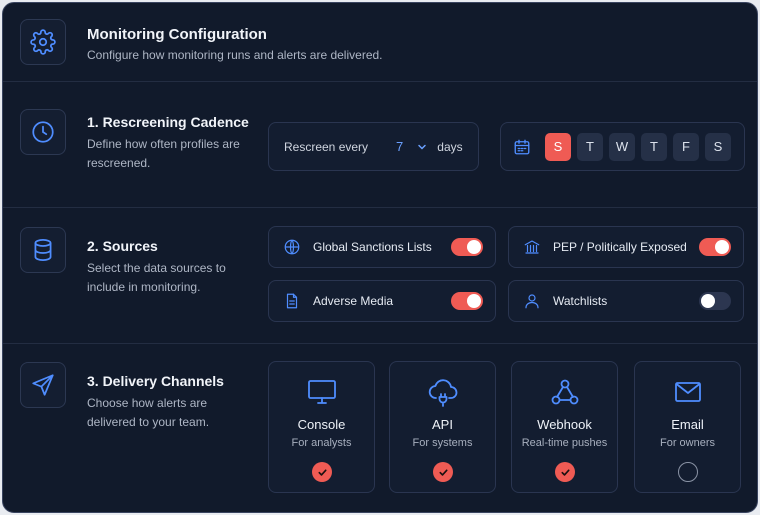 The image size is (760, 515). What do you see at coordinates (399, 146) in the screenshot?
I see `rescreen-value: 7` at bounding box center [399, 146].